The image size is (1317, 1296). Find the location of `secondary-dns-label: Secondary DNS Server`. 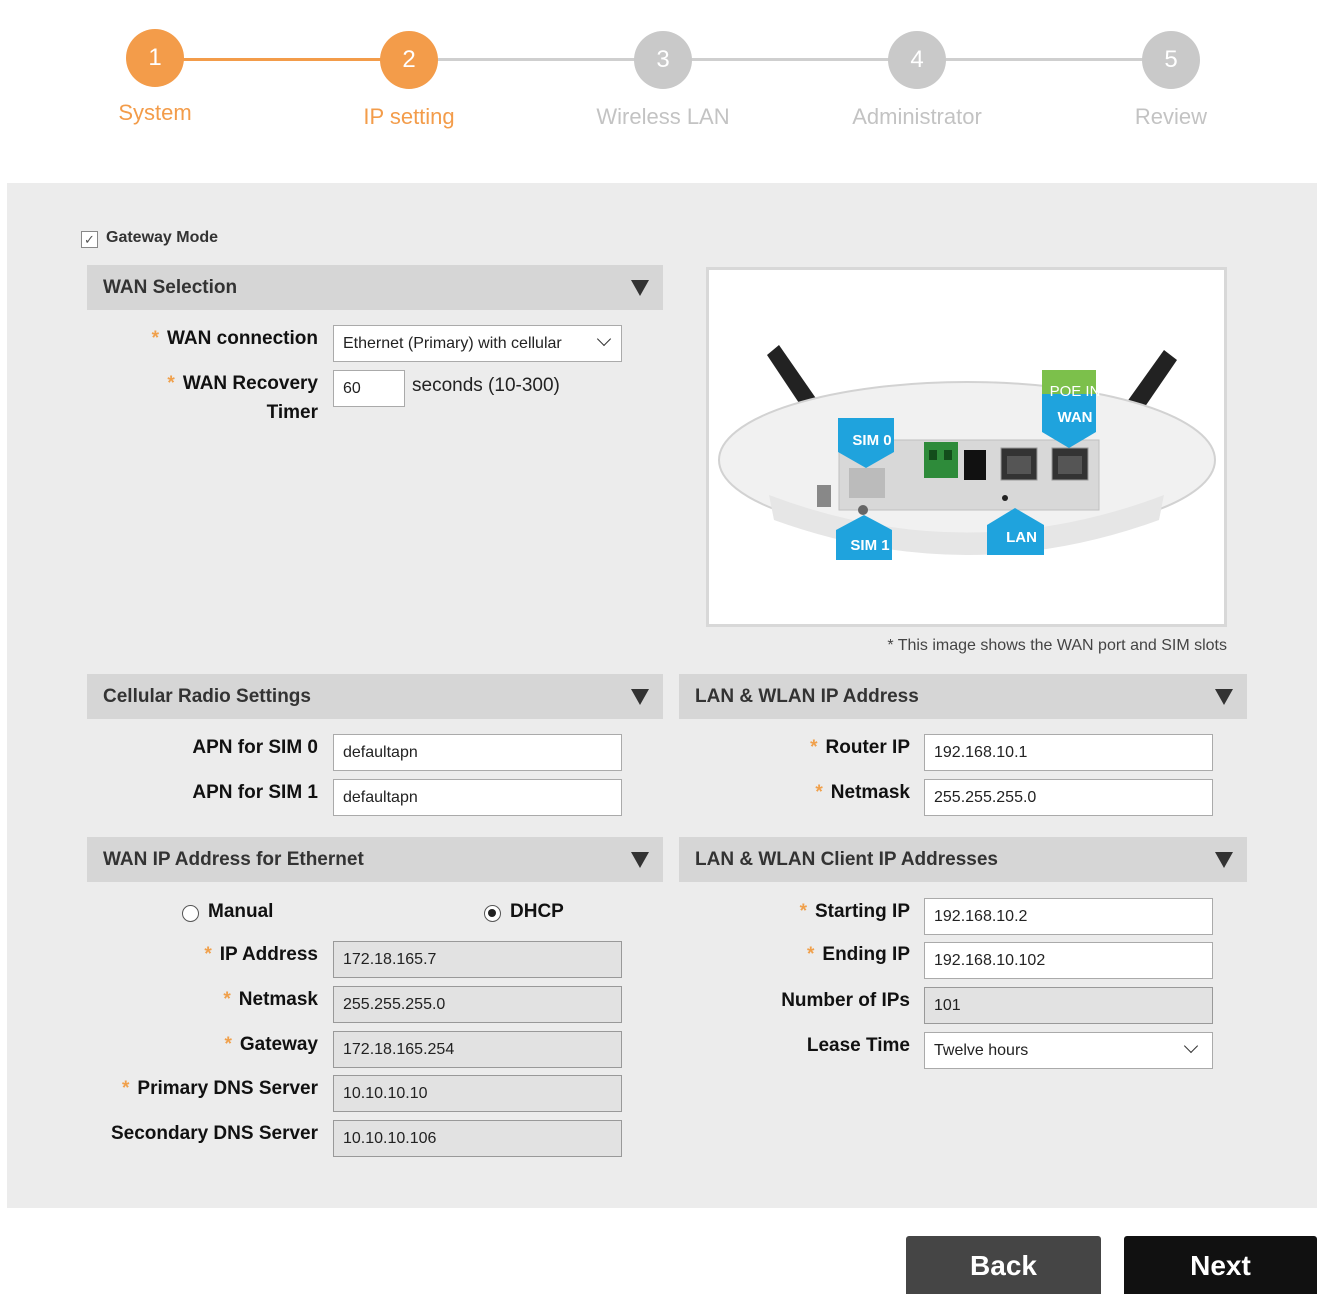

secondary-dns-label: Secondary DNS Server is located at coordinates (214, 1133).